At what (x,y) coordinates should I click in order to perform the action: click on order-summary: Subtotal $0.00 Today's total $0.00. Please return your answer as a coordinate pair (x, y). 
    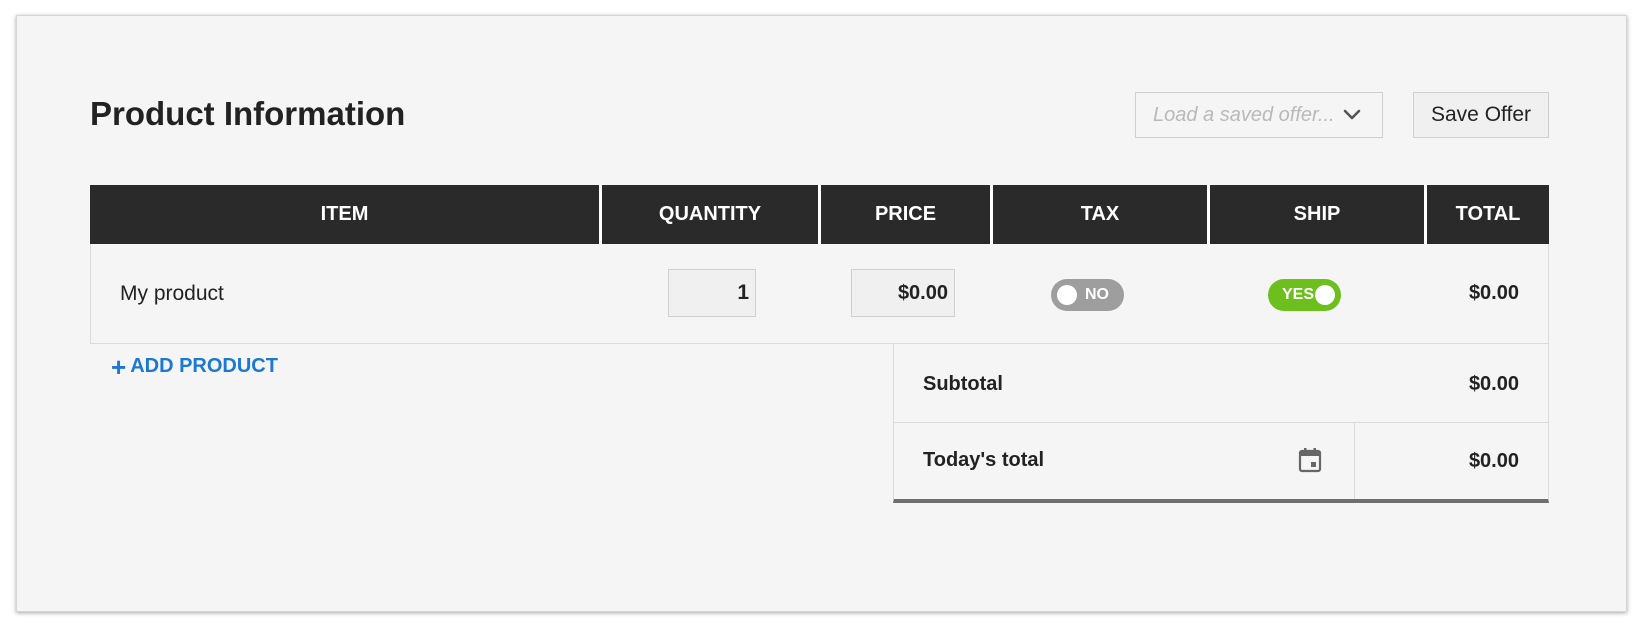
    Looking at the image, I should click on (1221, 423).